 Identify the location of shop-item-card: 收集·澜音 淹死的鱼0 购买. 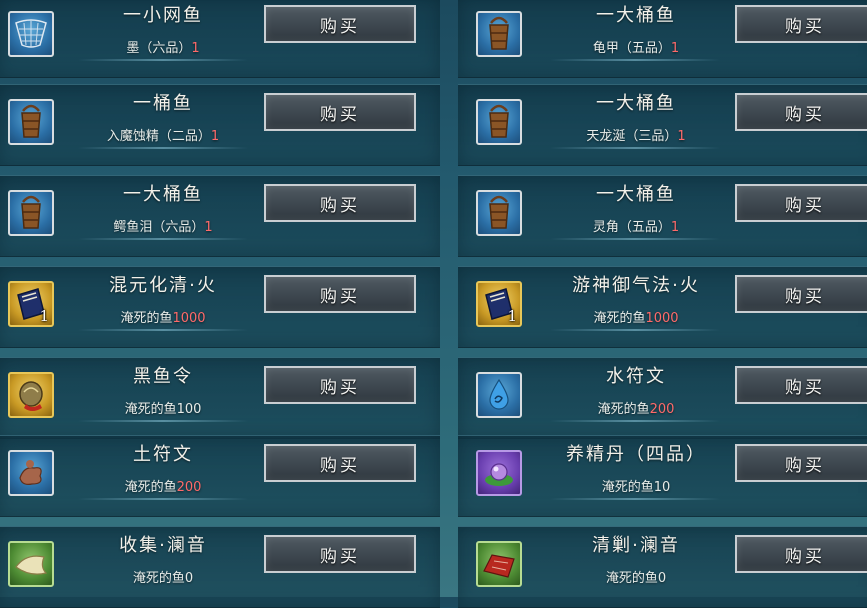
(220, 567).